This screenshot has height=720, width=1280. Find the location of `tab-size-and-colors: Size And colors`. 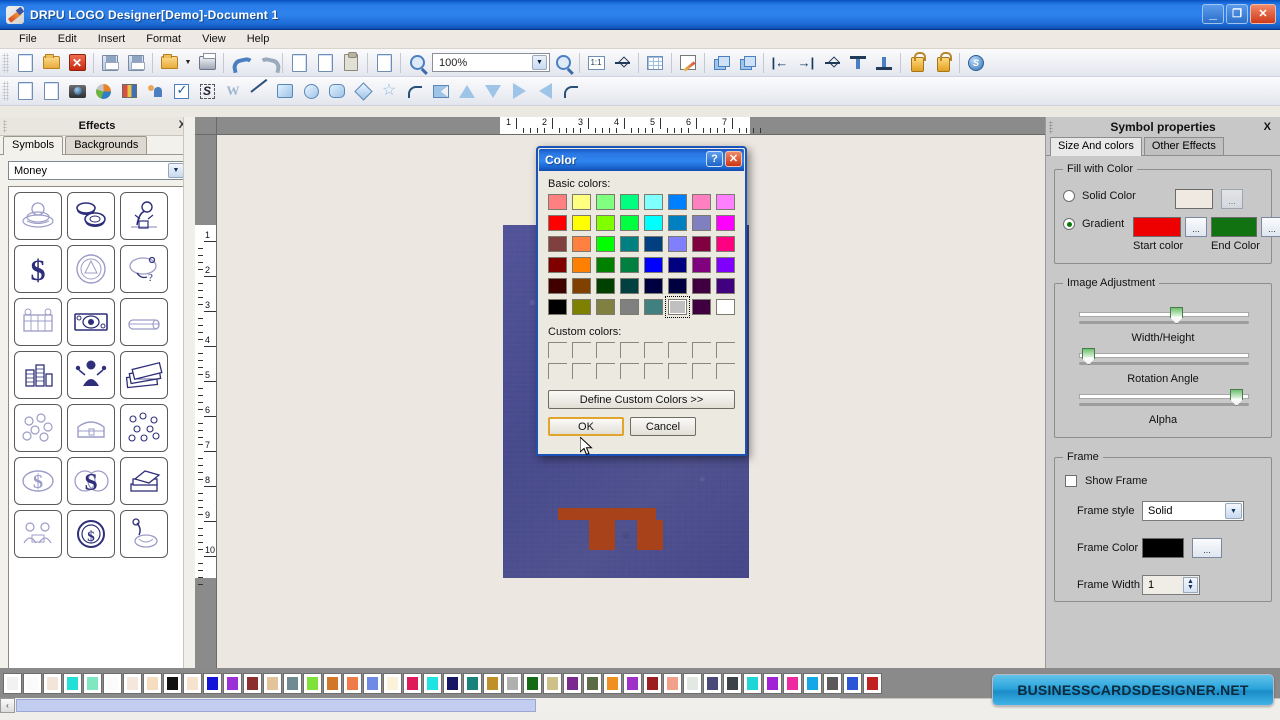

tab-size-and-colors: Size And colors is located at coordinates (1096, 146).